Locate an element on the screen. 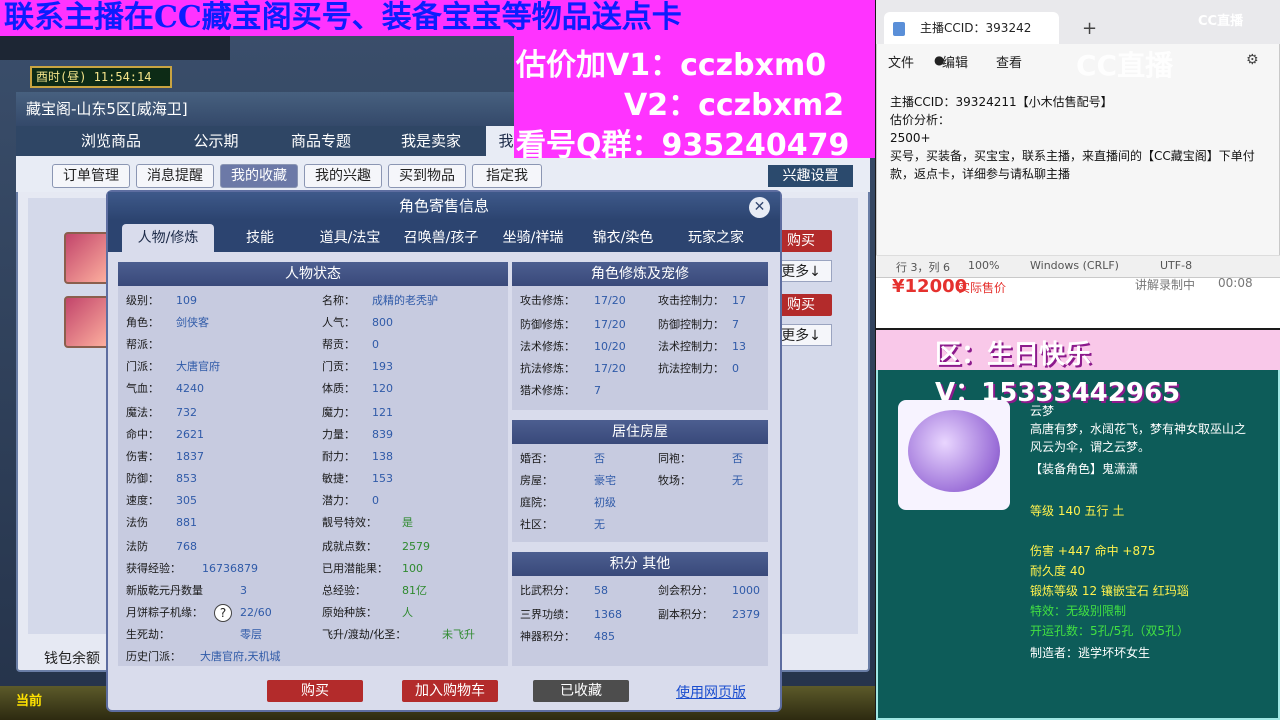  stat-label: 潜力： is located at coordinates (338, 500).